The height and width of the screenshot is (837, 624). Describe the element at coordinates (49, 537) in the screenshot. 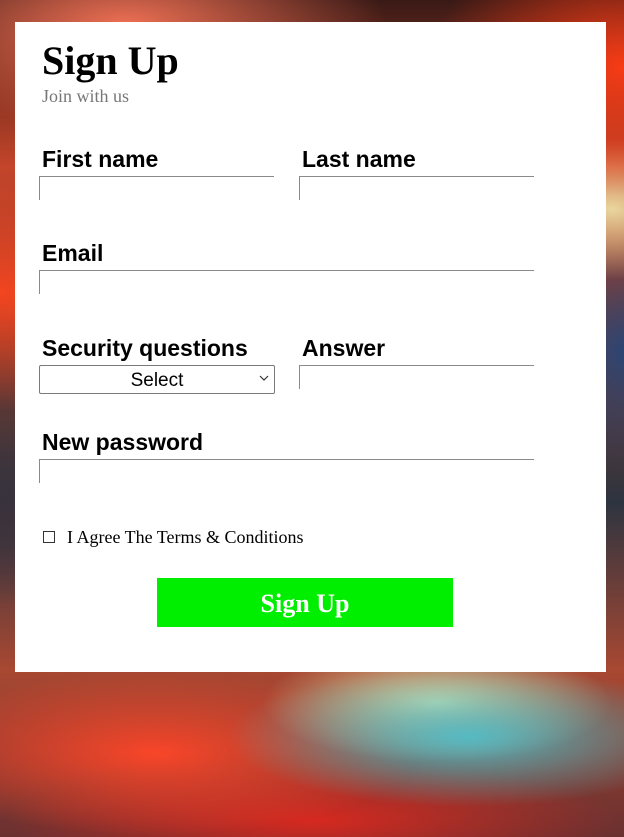

I see `terms-checkbox` at that location.